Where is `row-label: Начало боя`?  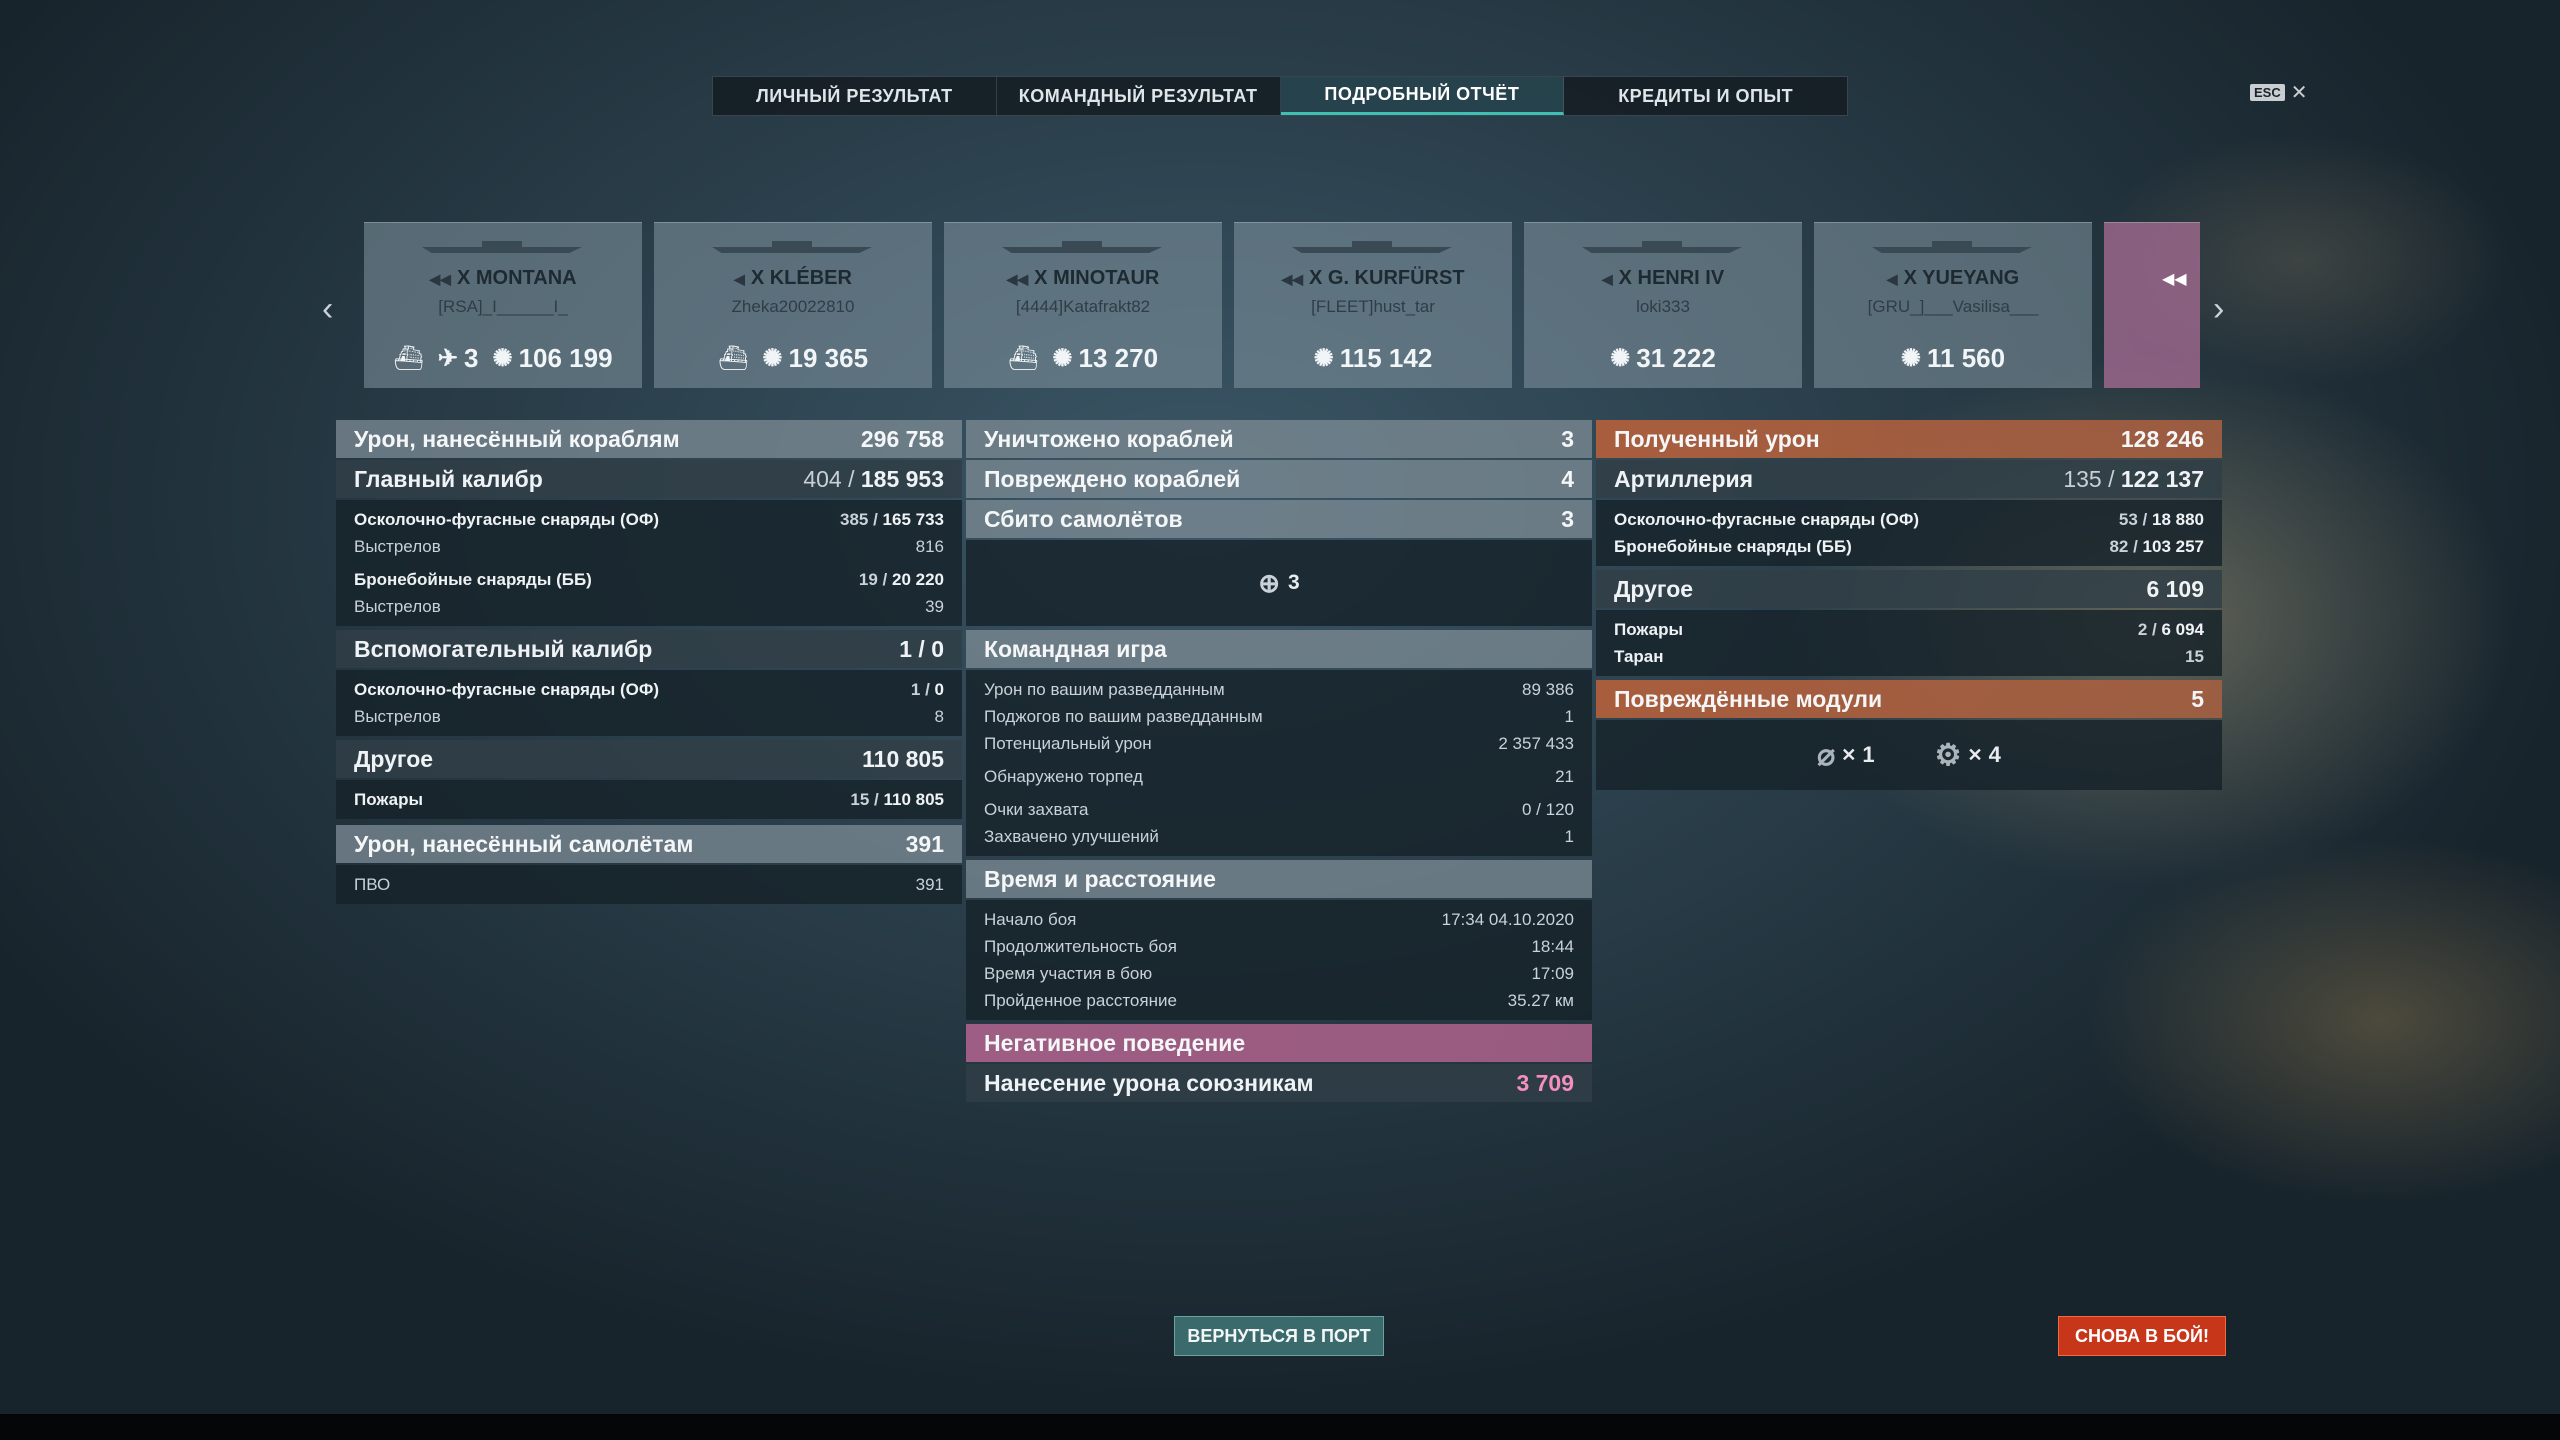
row-label: Начало боя is located at coordinates (1030, 919).